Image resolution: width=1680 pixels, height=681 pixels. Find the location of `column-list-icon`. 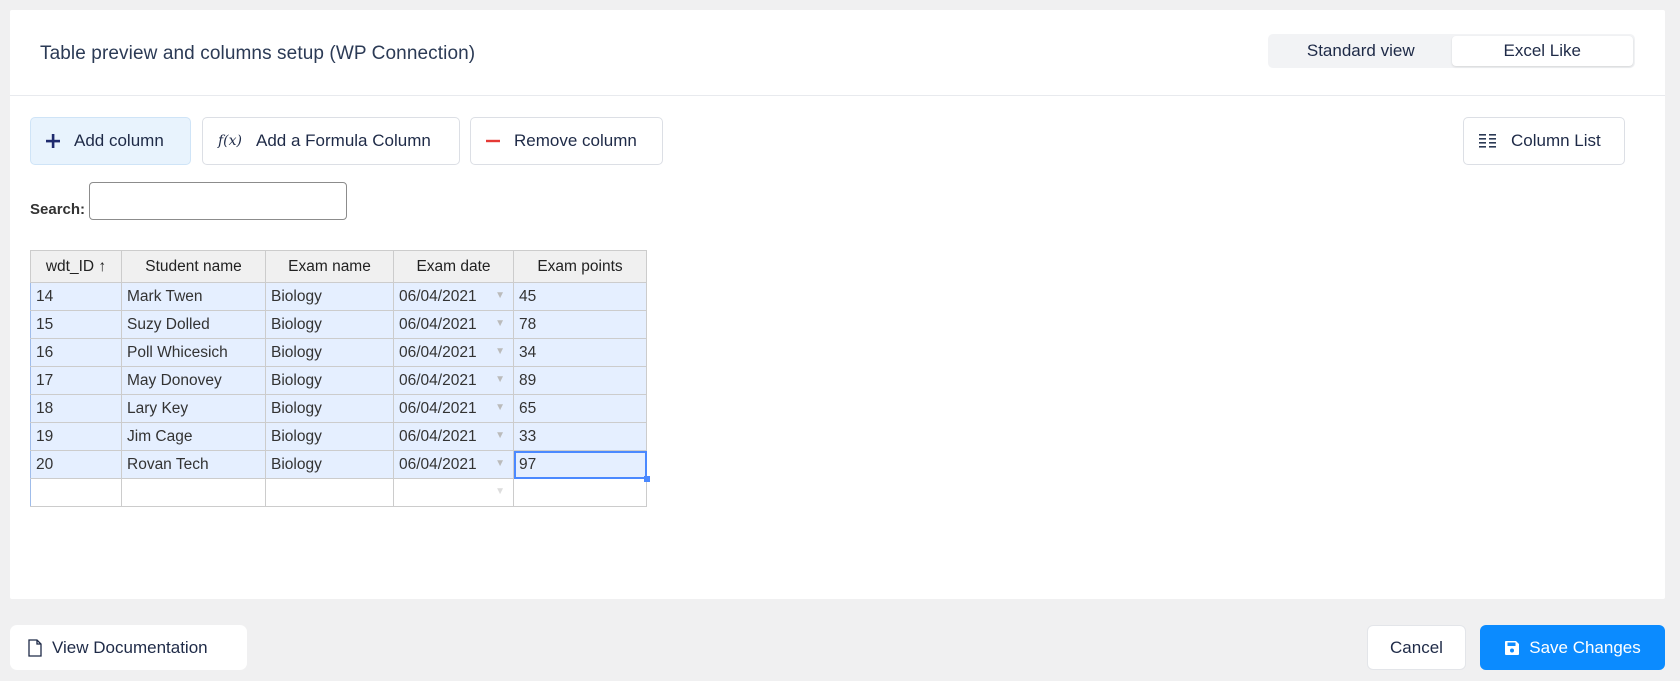

column-list-icon is located at coordinates (1488, 141).